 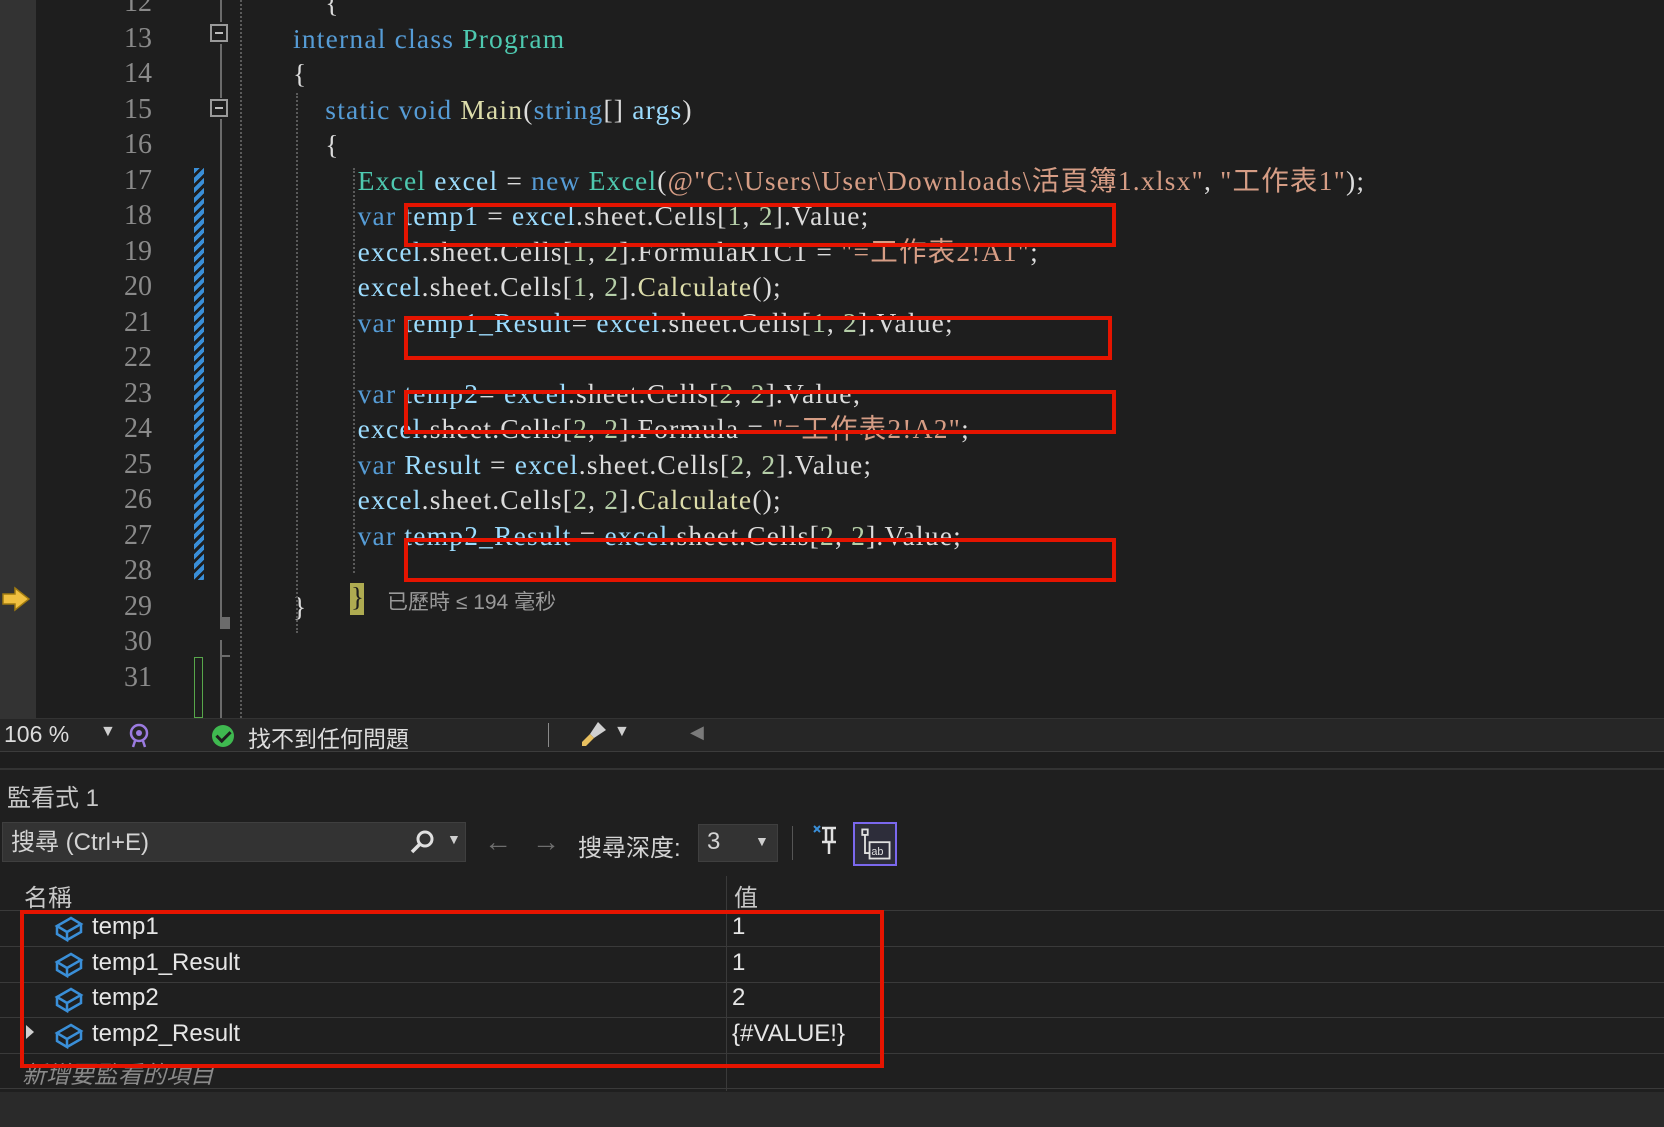 What do you see at coordinates (138, 464) in the screenshot?
I see `line-number: 25` at bounding box center [138, 464].